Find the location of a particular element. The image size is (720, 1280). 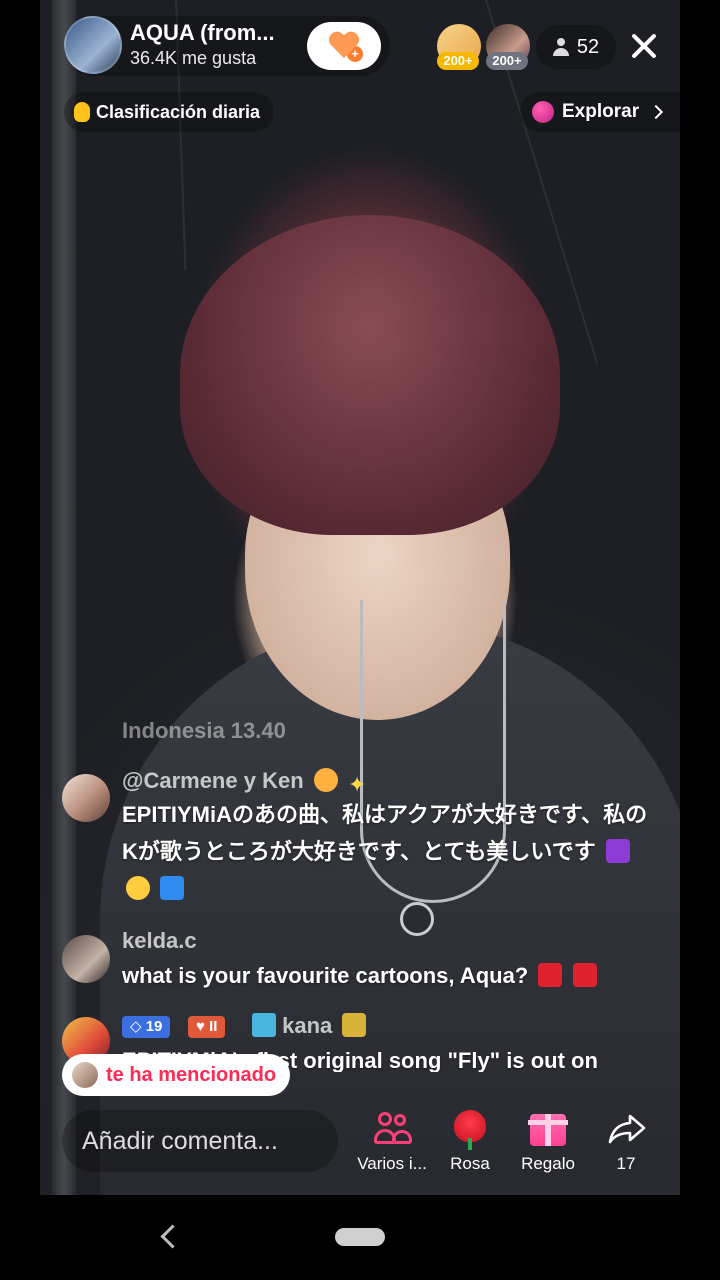

share-icon is located at coordinates (627, 1129).